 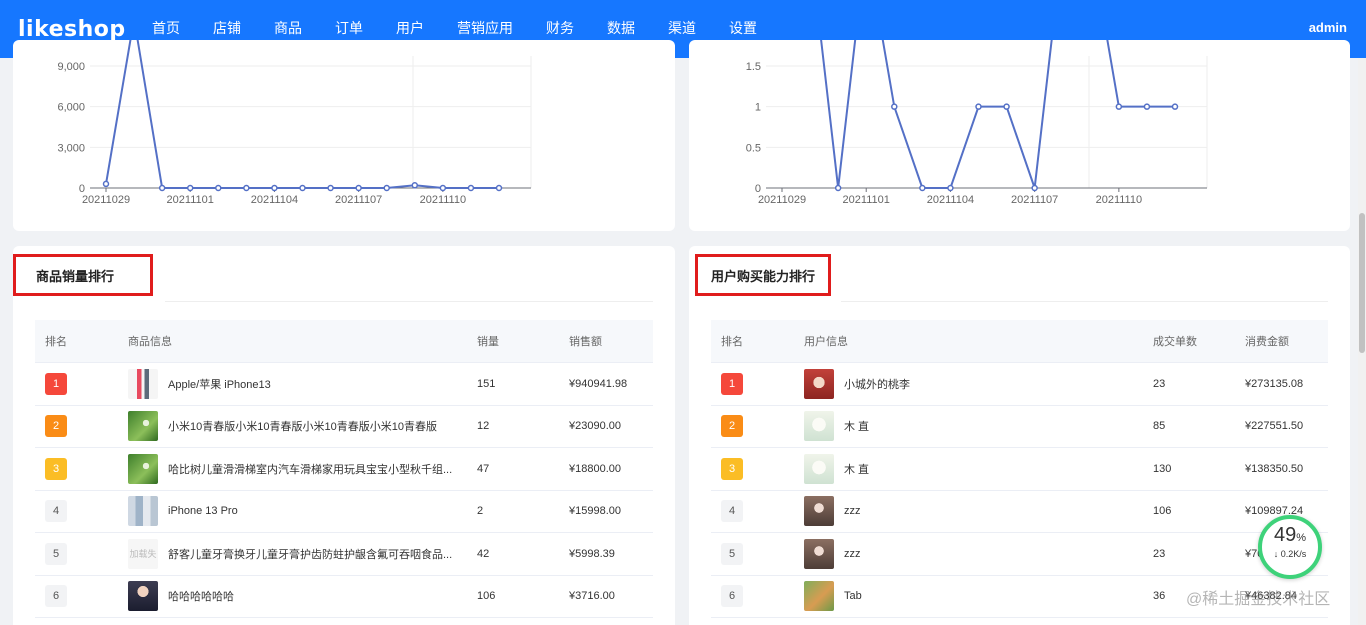 What do you see at coordinates (486, 383) in the screenshot?
I see `count-cell: 151` at bounding box center [486, 383].